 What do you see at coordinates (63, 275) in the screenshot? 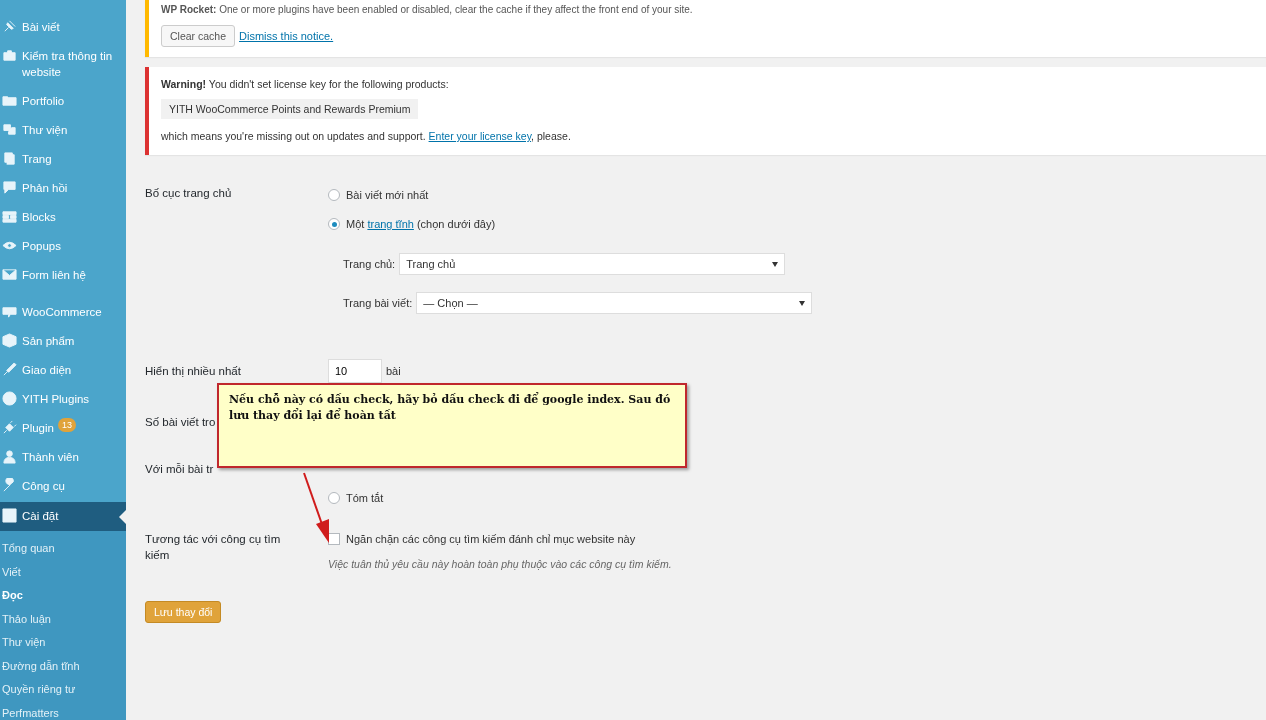
I see `sidebar-item: Form liên hệ` at bounding box center [63, 275].